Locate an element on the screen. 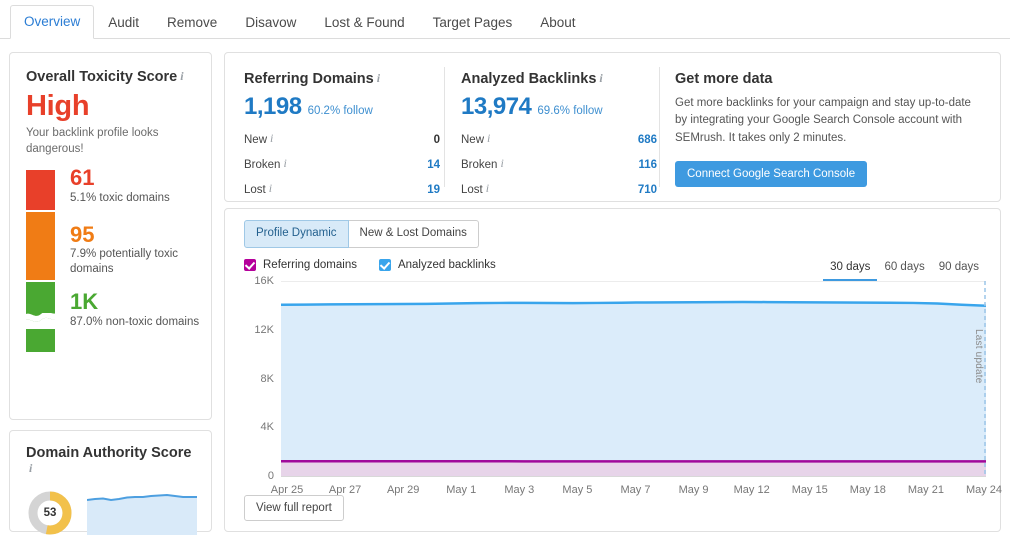 This screenshot has width=1010, height=542. row-value: 0 is located at coordinates (437, 140).